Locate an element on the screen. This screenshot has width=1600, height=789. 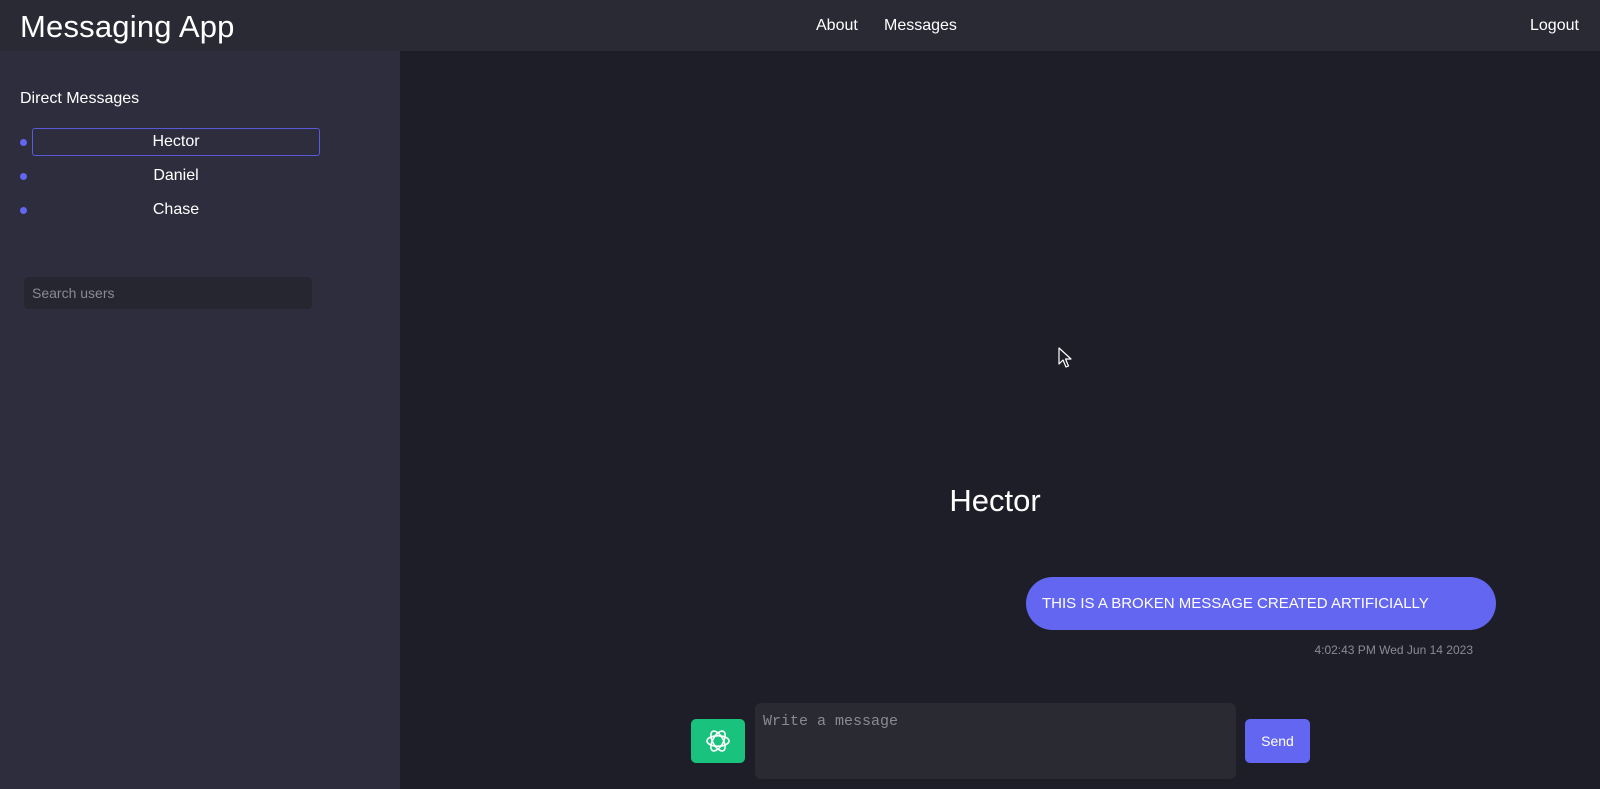
send-button: Send is located at coordinates (1277, 741).